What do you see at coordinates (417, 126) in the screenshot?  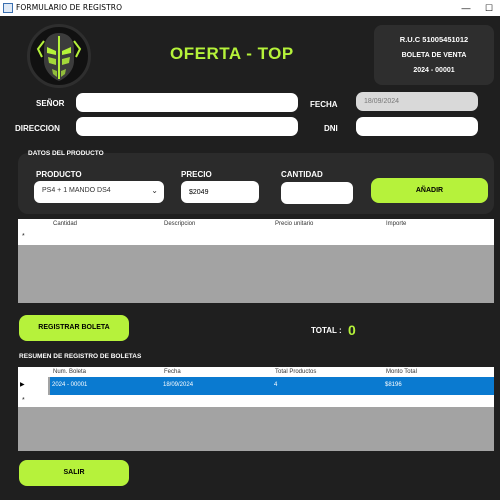 I see `dni-input` at bounding box center [417, 126].